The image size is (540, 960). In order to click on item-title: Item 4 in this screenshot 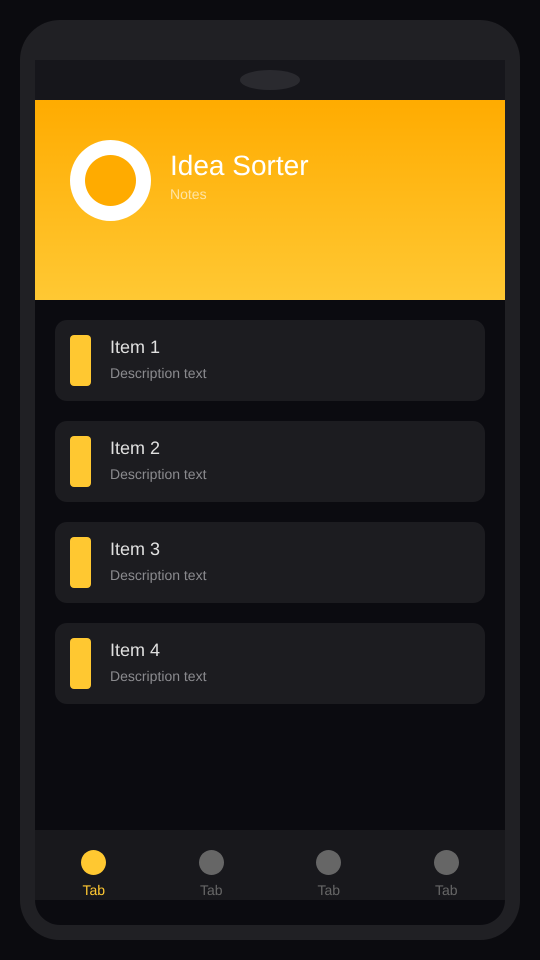, I will do `click(136, 651)`.